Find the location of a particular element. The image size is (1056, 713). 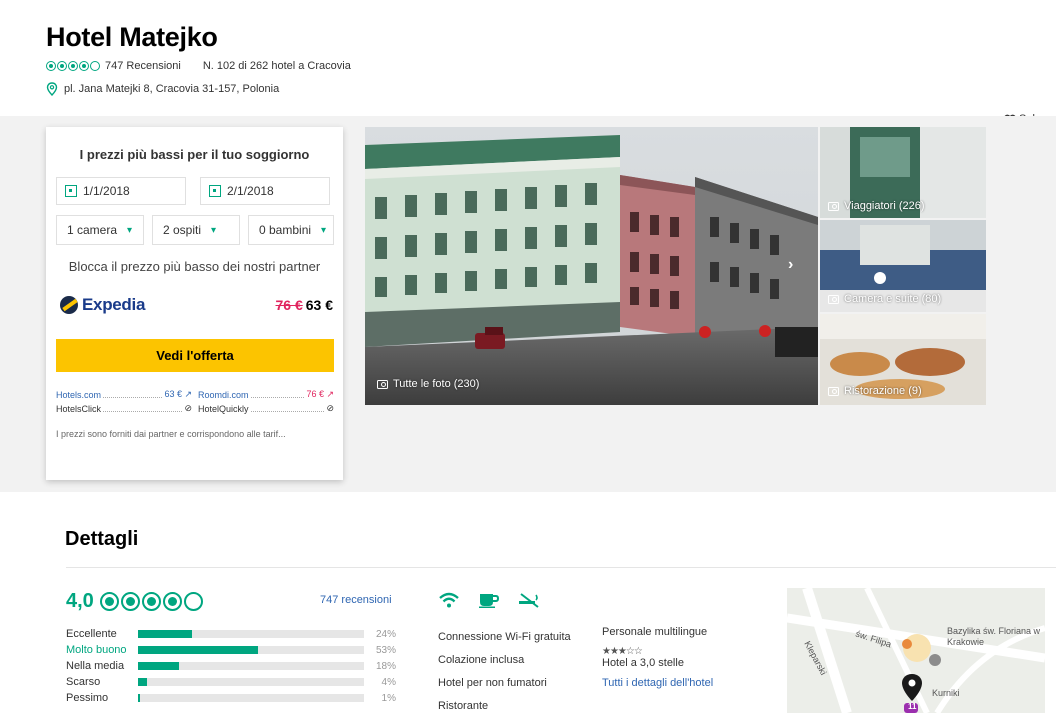

partner-link: HotelQuickly ⊘ is located at coordinates (266, 408).